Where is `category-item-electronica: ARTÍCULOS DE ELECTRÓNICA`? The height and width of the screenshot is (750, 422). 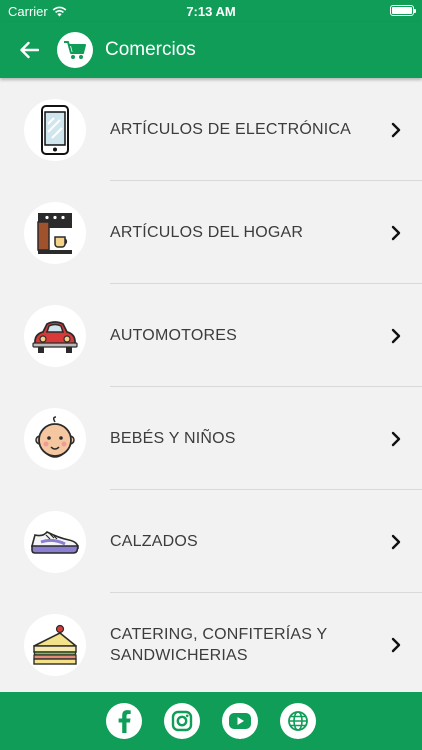
category-item-electronica: ARTÍCULOS DE ELECTRÓNICA is located at coordinates (211, 129).